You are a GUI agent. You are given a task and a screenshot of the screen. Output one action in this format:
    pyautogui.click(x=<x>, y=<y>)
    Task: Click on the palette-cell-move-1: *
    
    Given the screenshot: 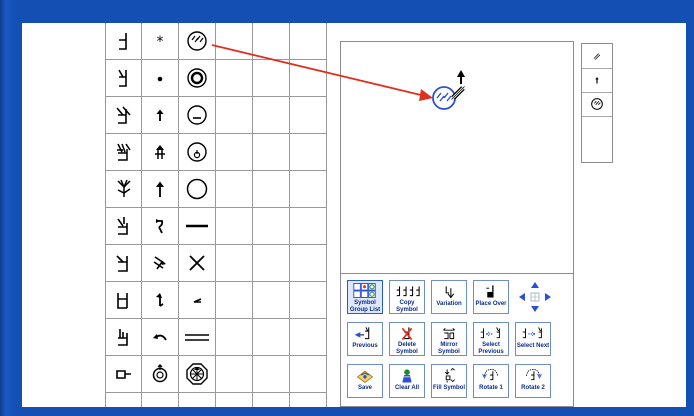 What is the action you would take?
    pyautogui.click(x=160, y=41)
    